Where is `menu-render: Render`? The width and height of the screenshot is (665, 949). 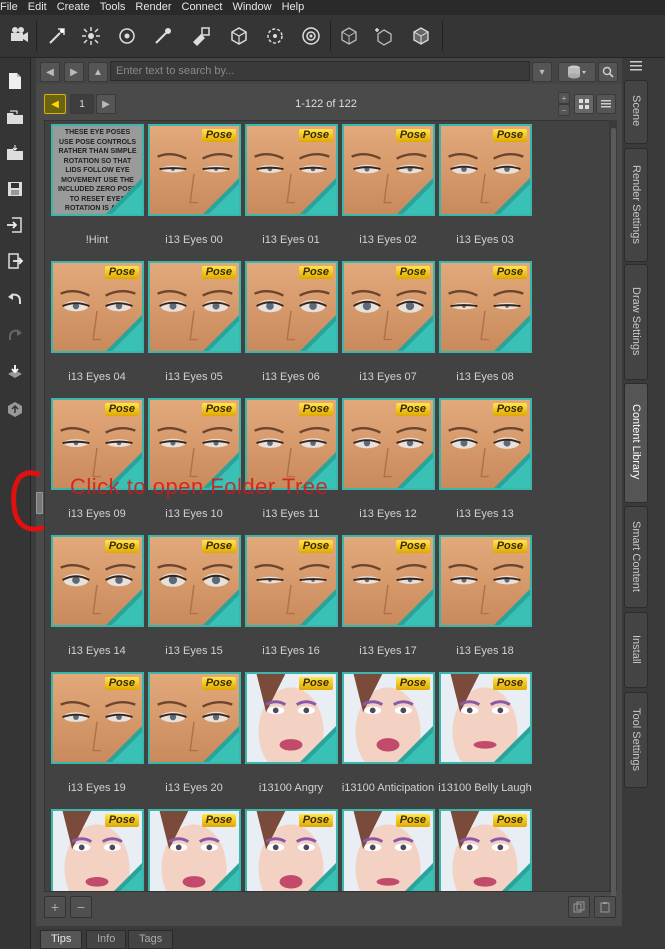
menu-render: Render is located at coordinates (153, 7).